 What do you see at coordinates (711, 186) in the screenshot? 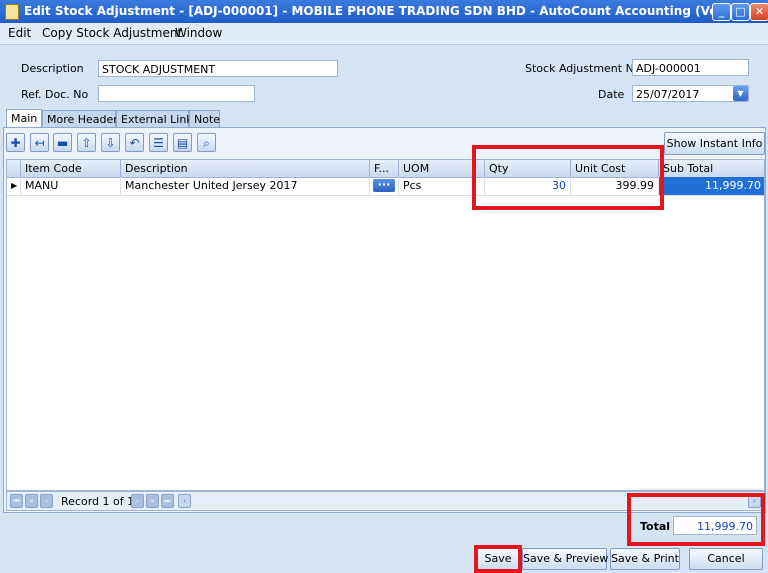
I see `cell-sub-total: 11,999.70` at bounding box center [711, 186].